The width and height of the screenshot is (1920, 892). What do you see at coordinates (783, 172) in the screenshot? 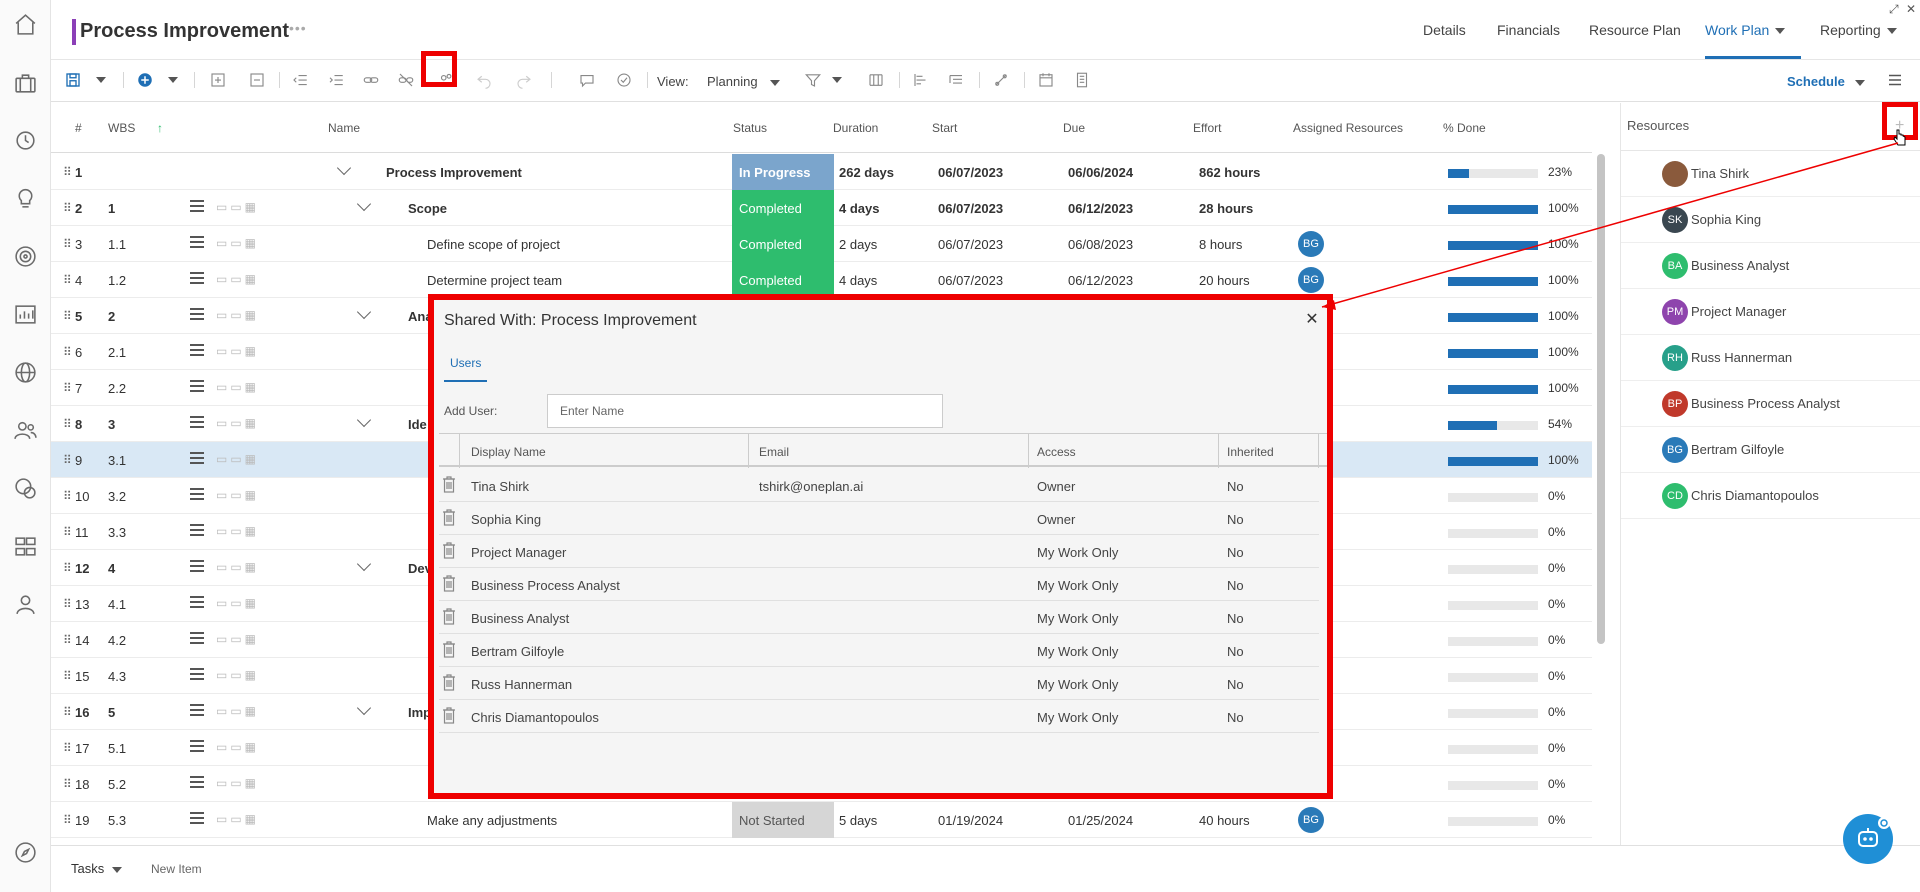
I see `status-badge: In Progress` at bounding box center [783, 172].